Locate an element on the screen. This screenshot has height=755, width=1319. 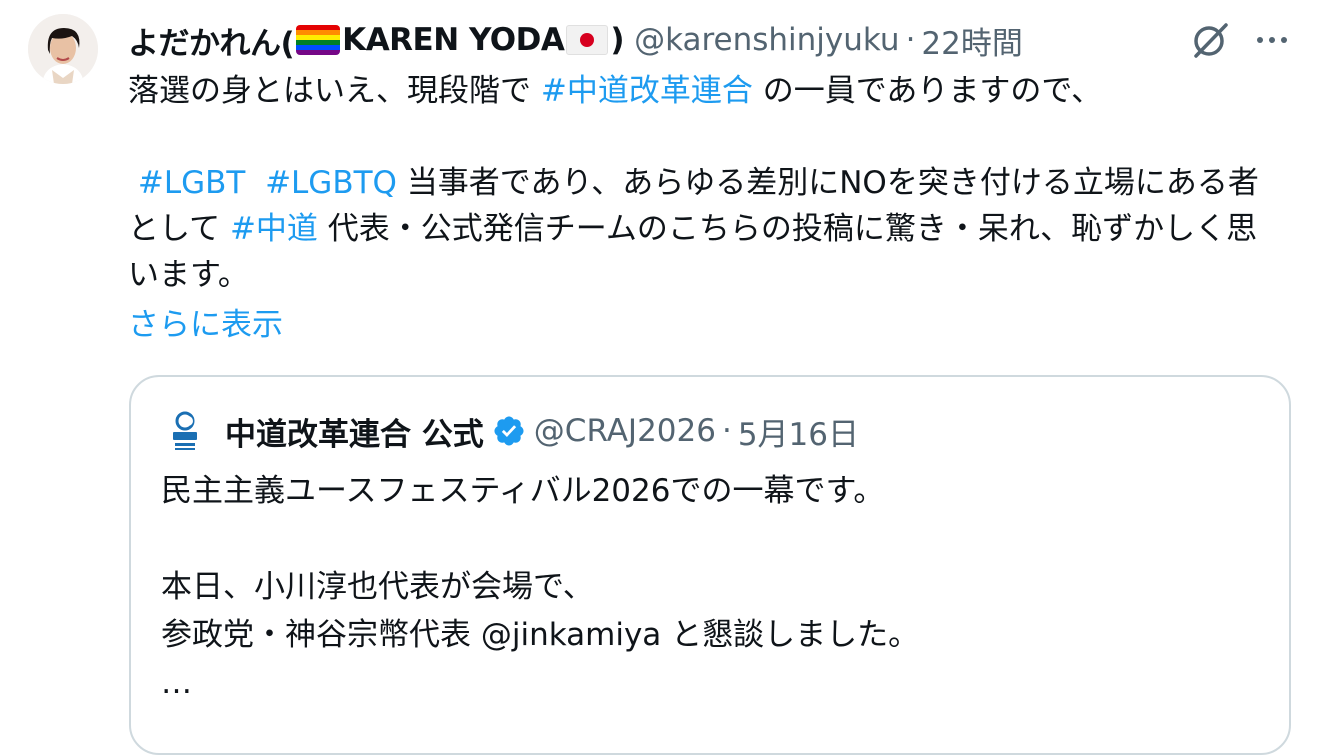
hashtag-link: #中道改革連合 is located at coordinates (647, 91).